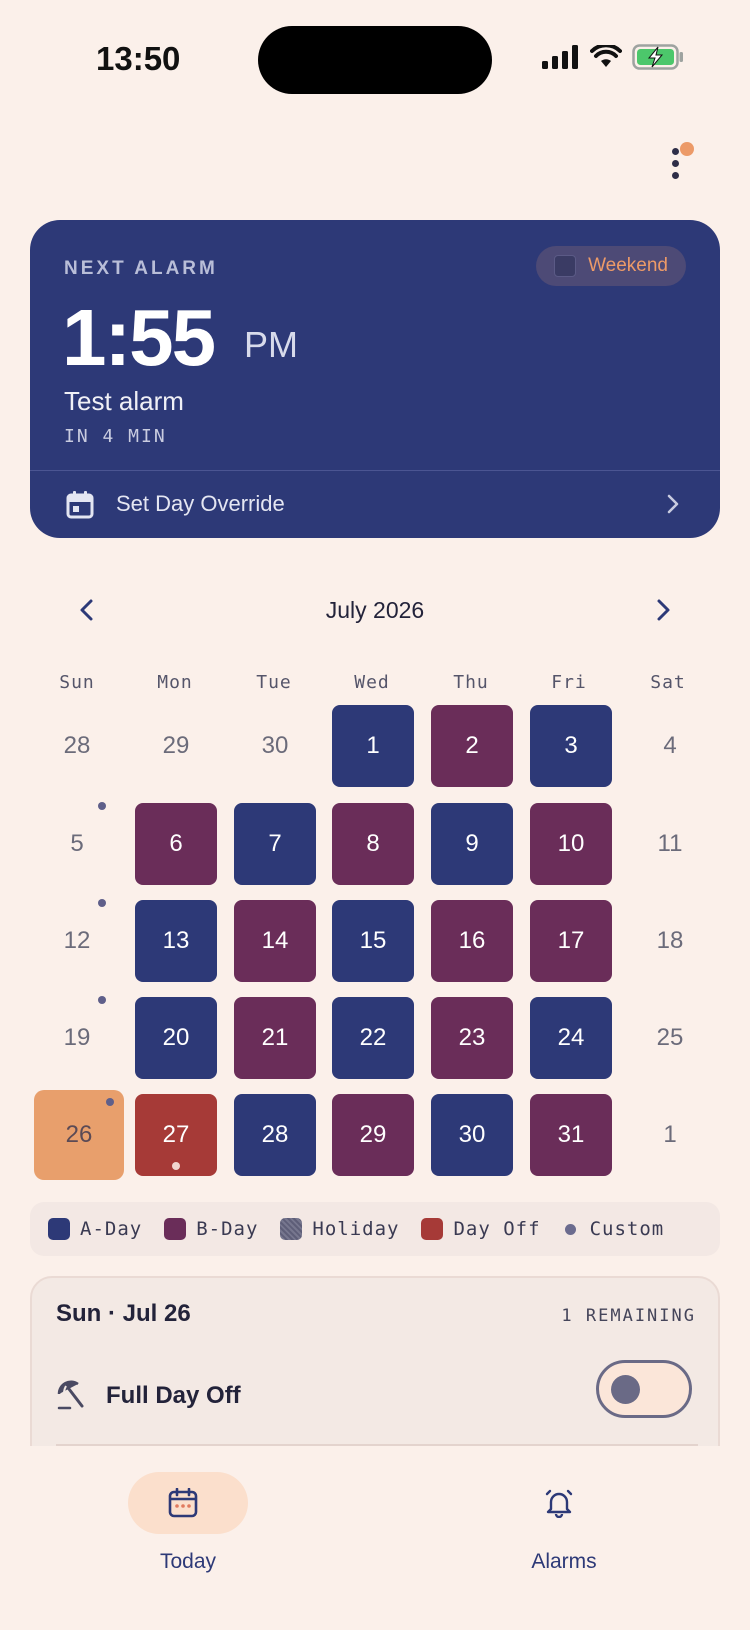  What do you see at coordinates (670, 1038) in the screenshot?
I see `calendar-day-cell: 25` at bounding box center [670, 1038].